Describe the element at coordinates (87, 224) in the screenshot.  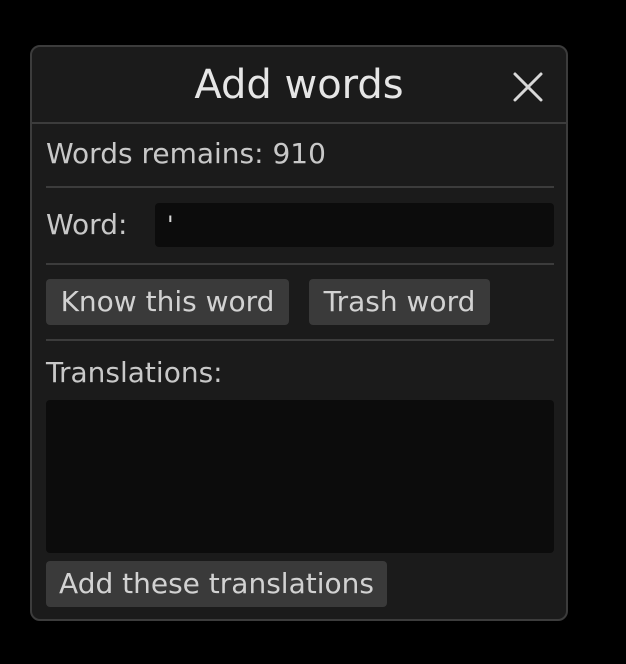
I see `word-label: Word:` at that location.